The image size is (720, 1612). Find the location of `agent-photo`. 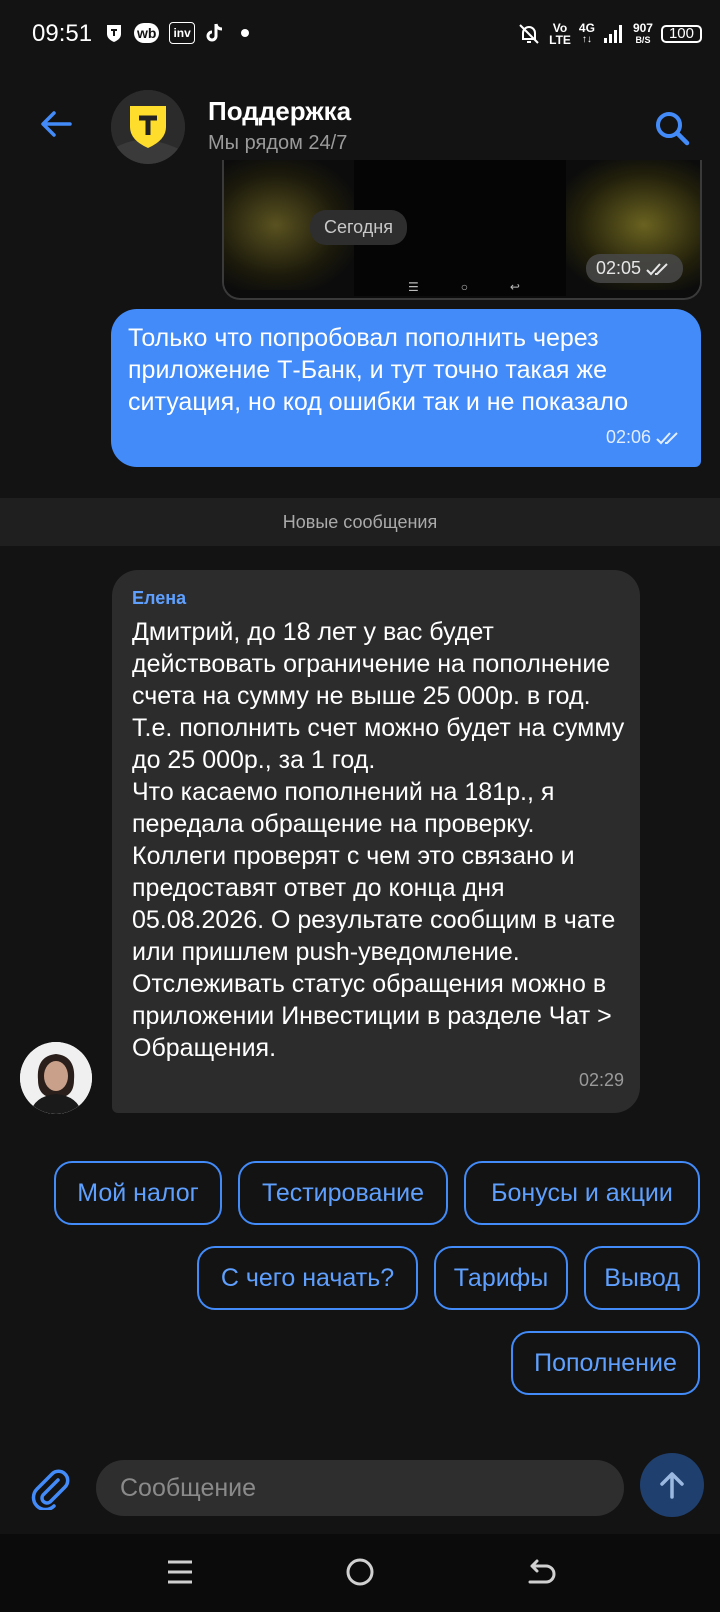

agent-photo is located at coordinates (56, 1078).